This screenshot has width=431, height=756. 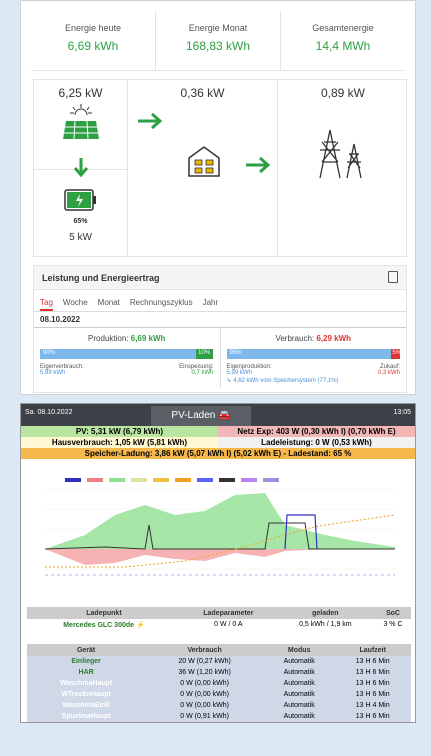 What do you see at coordinates (127, 373) in the screenshot?
I see `production-values: 5,99 kWh 0,7 kWh` at bounding box center [127, 373].